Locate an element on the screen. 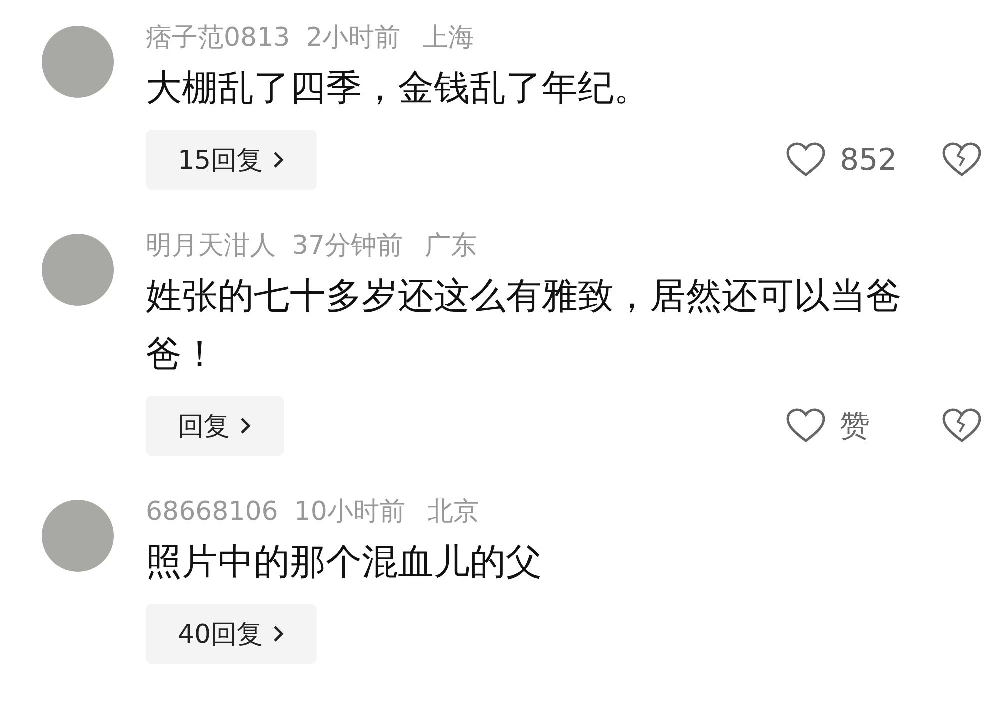 The width and height of the screenshot is (996, 702). comment-location: 广东 is located at coordinates (451, 246).